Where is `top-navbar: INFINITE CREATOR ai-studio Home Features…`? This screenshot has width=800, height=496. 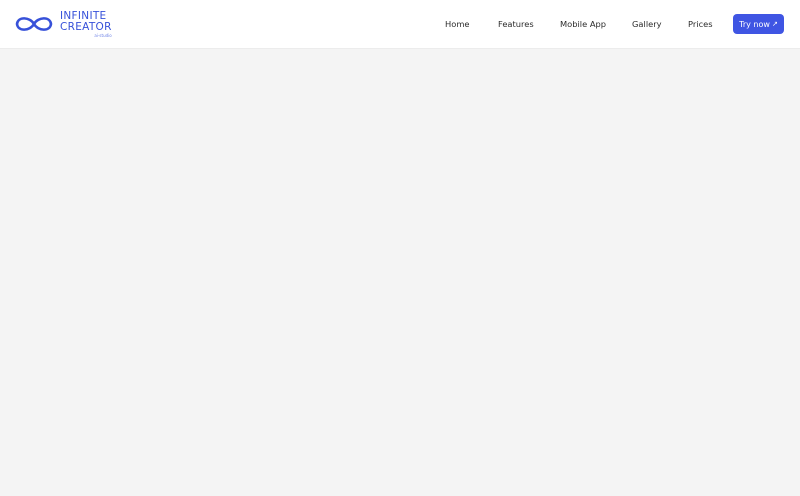 top-navbar: INFINITE CREATOR ai-studio Home Features… is located at coordinates (400, 24).